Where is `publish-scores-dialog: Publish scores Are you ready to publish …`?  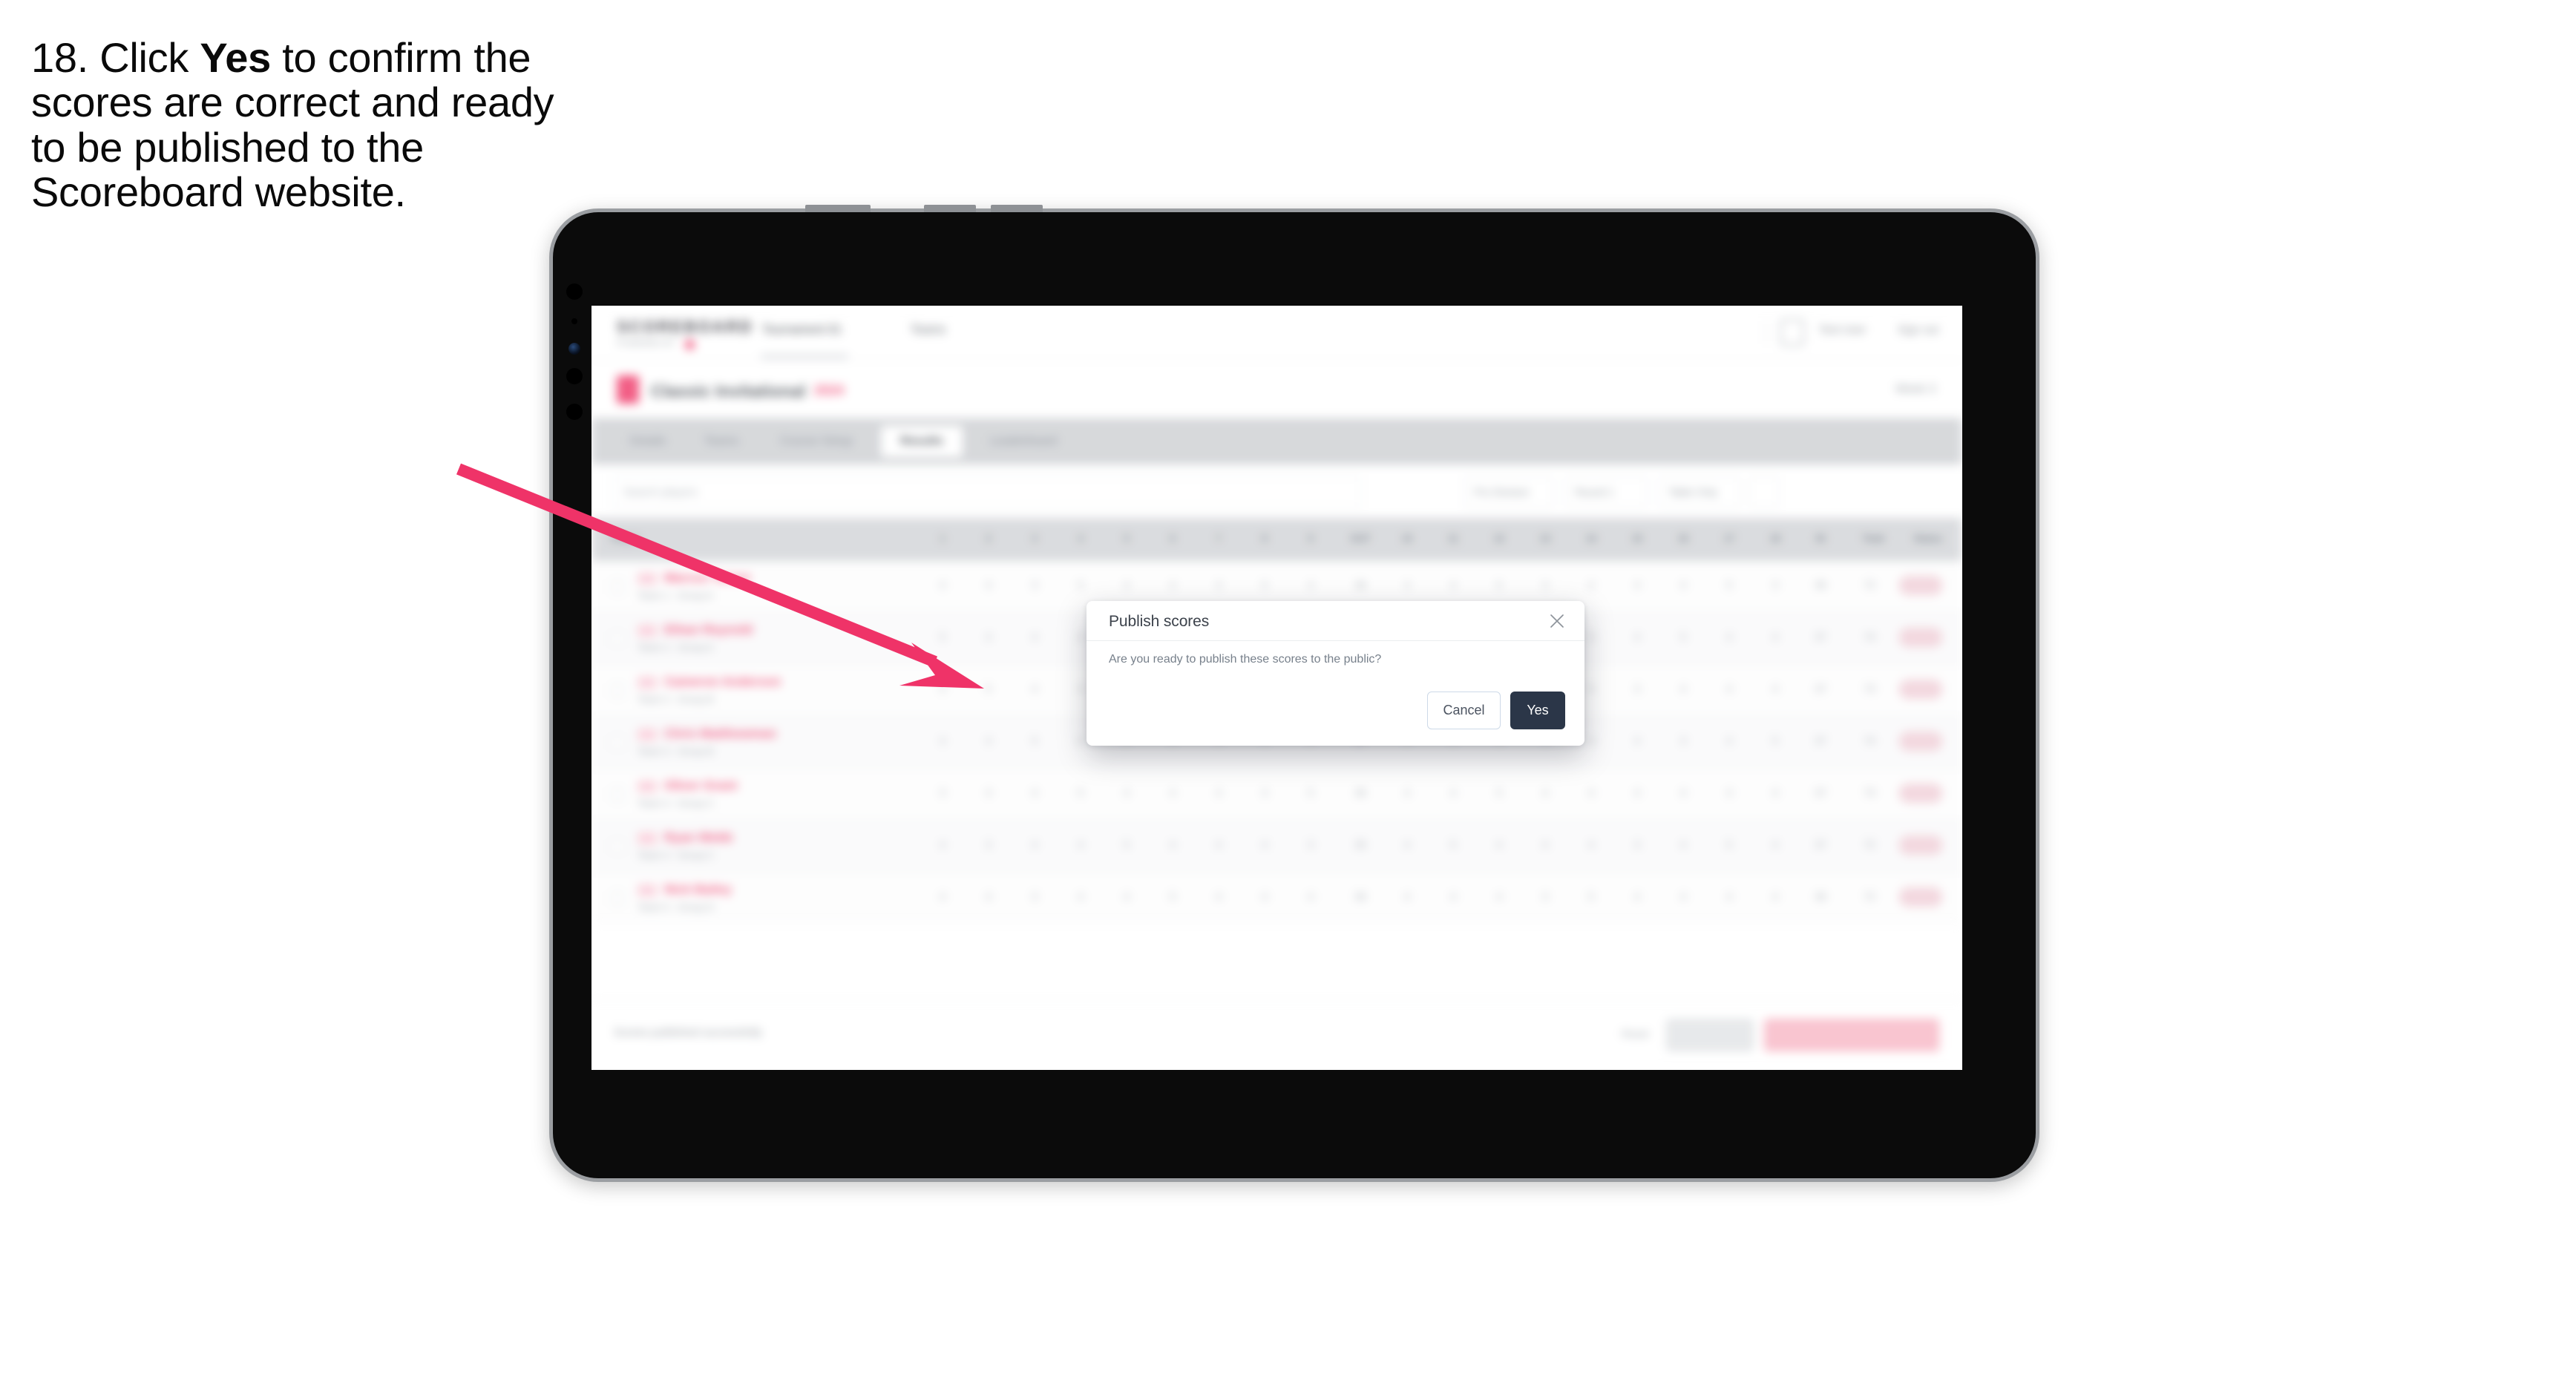 publish-scores-dialog: Publish scores Are you ready to publish … is located at coordinates (1335, 673).